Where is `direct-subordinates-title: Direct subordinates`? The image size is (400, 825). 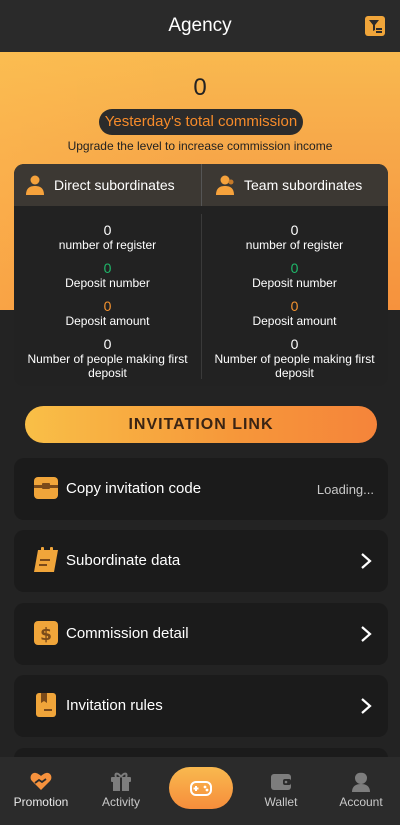
direct-subordinates-title: Direct subordinates is located at coordinates (114, 185).